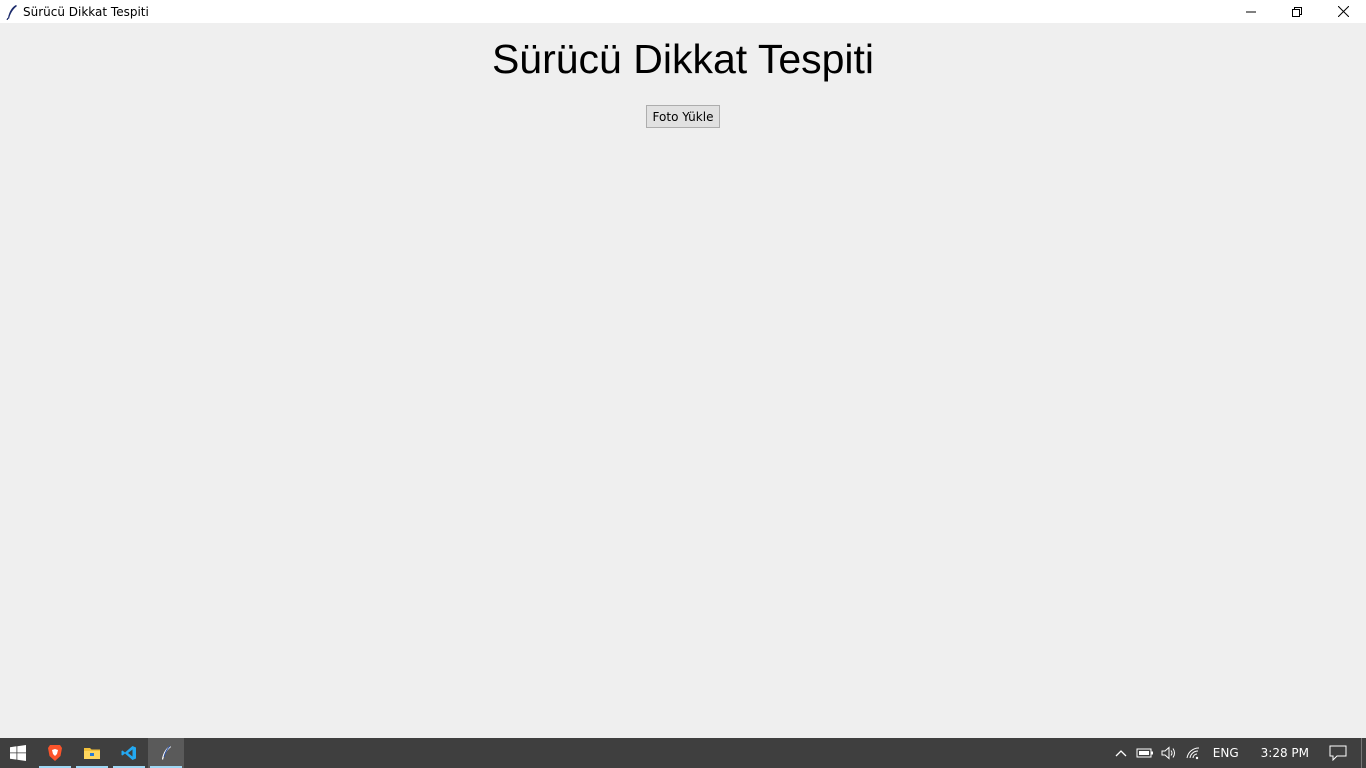 This screenshot has height=768, width=1366. Describe the element at coordinates (1338, 753) in the screenshot. I see `notification-icon` at that location.